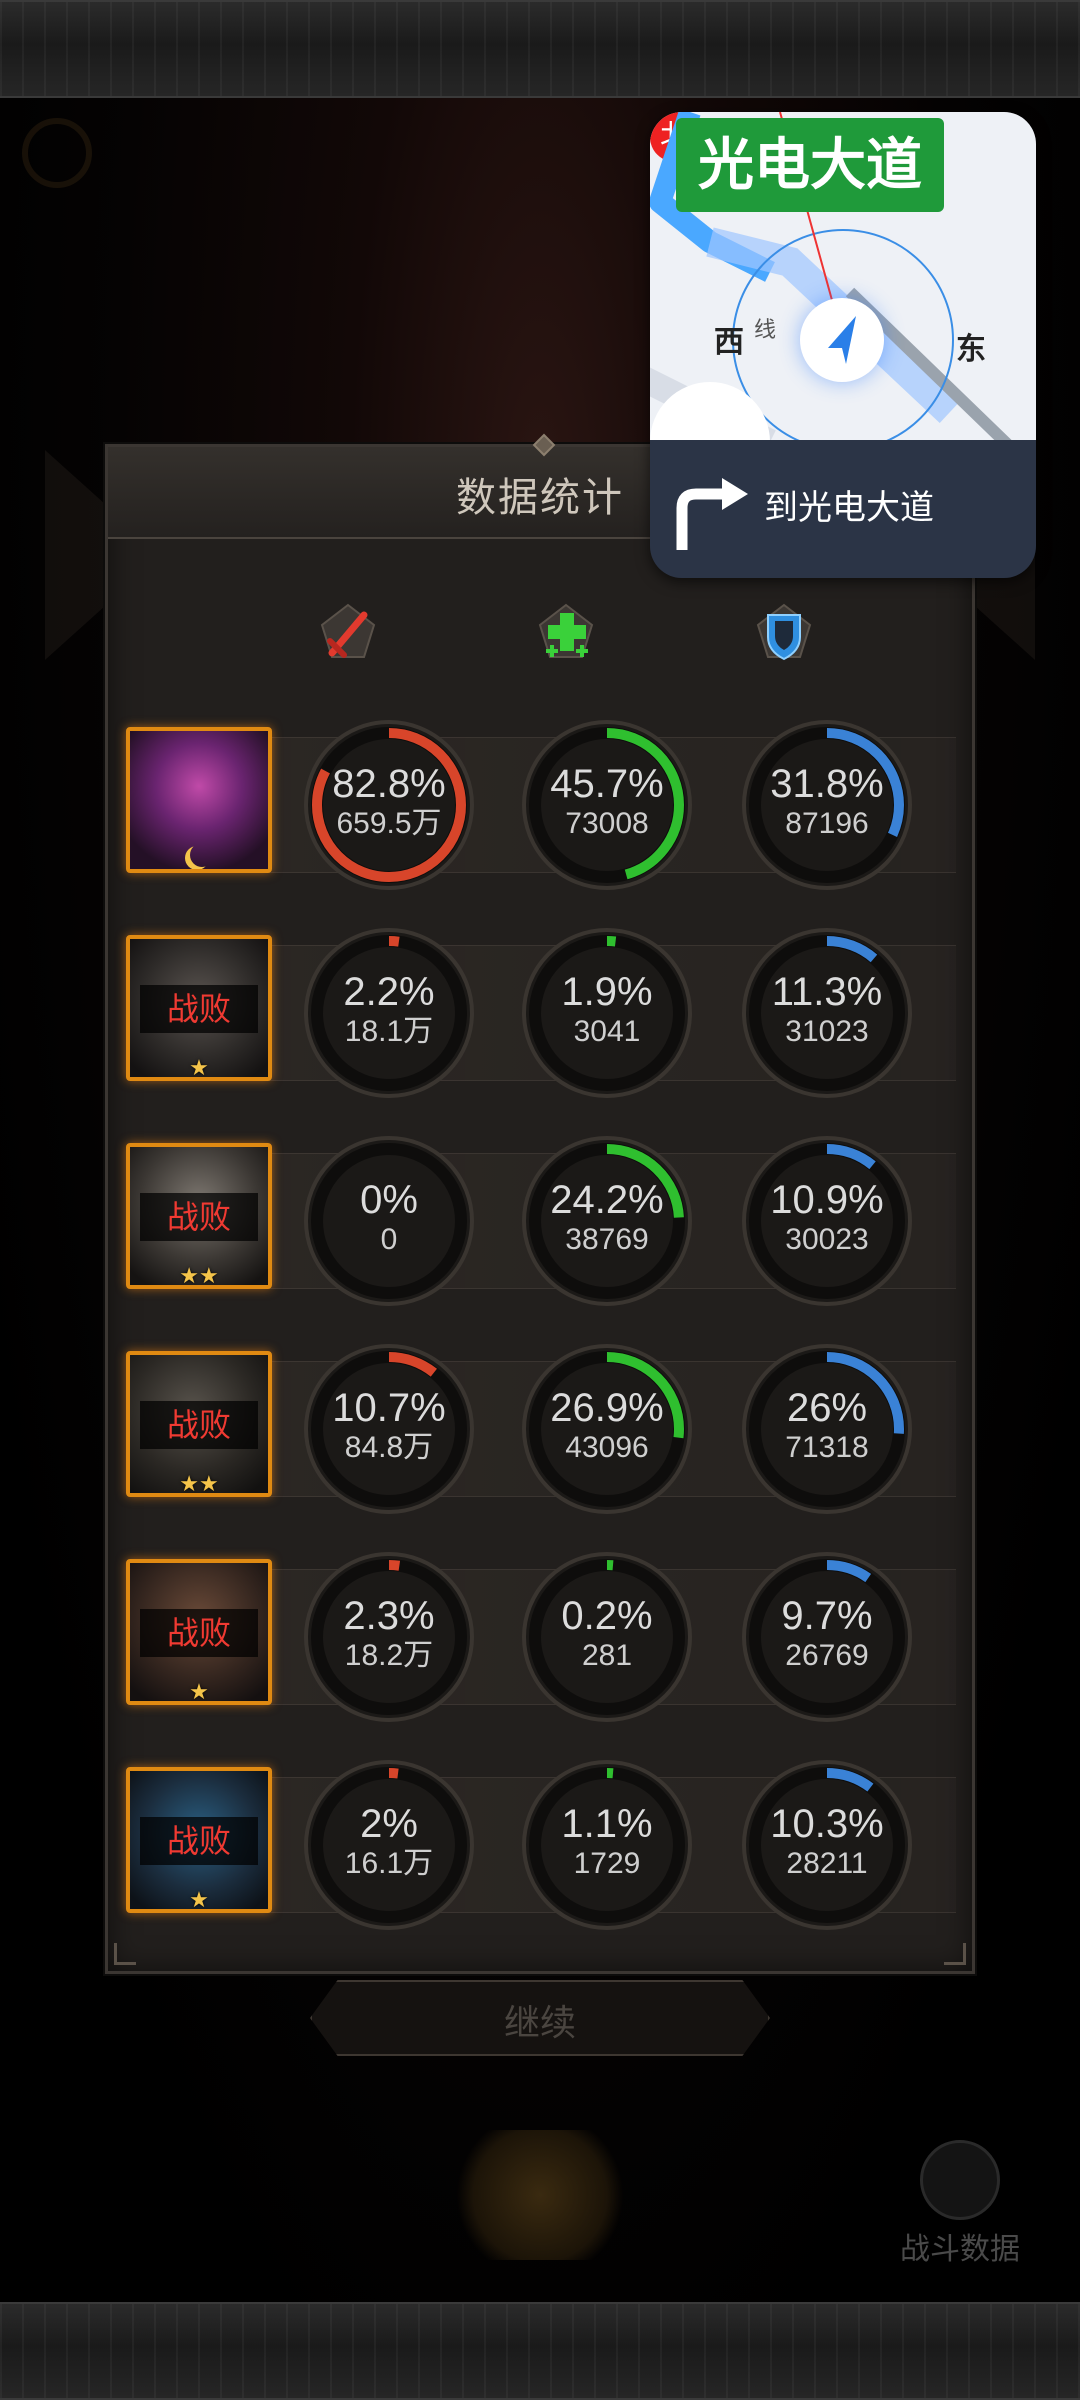 This screenshot has height=2400, width=1080. What do you see at coordinates (607, 1616) in the screenshot?
I see `heal-percent: 0.2%` at bounding box center [607, 1616].